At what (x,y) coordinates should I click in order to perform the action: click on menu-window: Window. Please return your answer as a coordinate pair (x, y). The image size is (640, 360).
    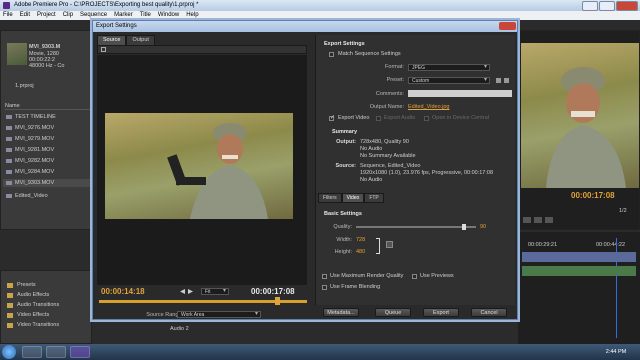
    Looking at the image, I should click on (168, 15).